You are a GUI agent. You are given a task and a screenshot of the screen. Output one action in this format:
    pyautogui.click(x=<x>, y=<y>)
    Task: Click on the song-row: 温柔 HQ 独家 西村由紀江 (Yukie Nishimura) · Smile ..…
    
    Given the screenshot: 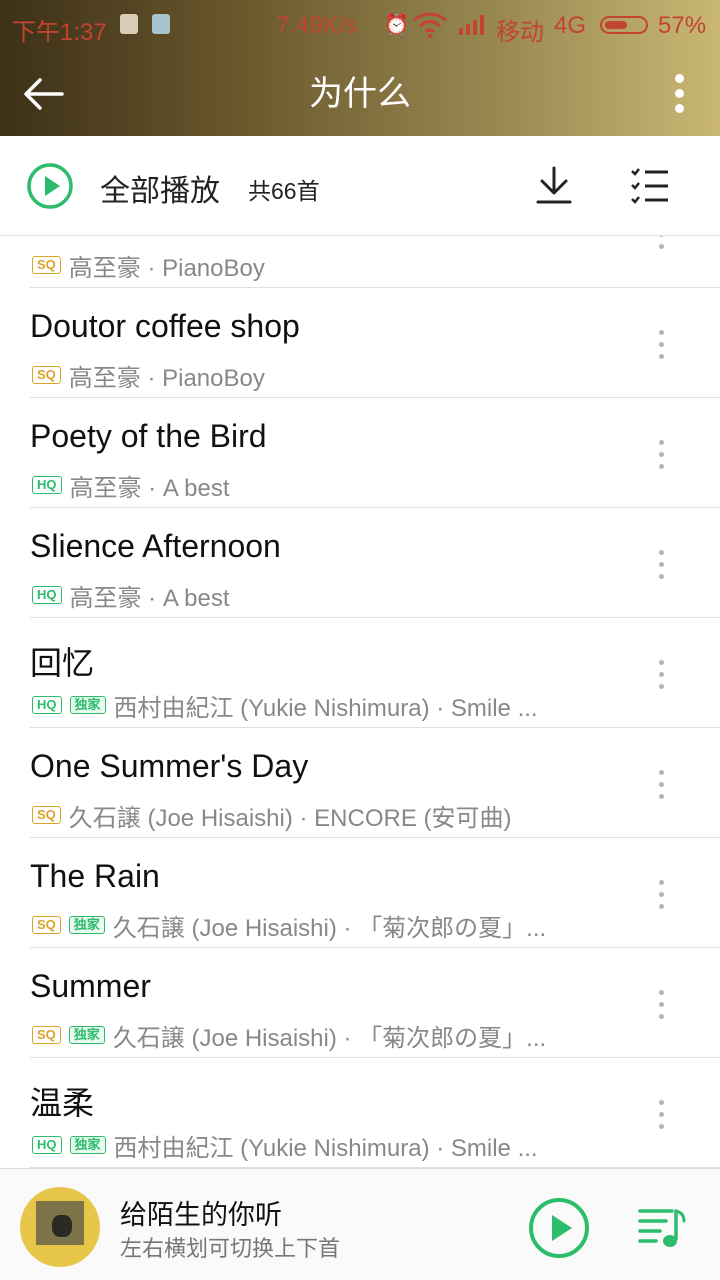 What is the action you would take?
    pyautogui.click(x=360, y=1113)
    